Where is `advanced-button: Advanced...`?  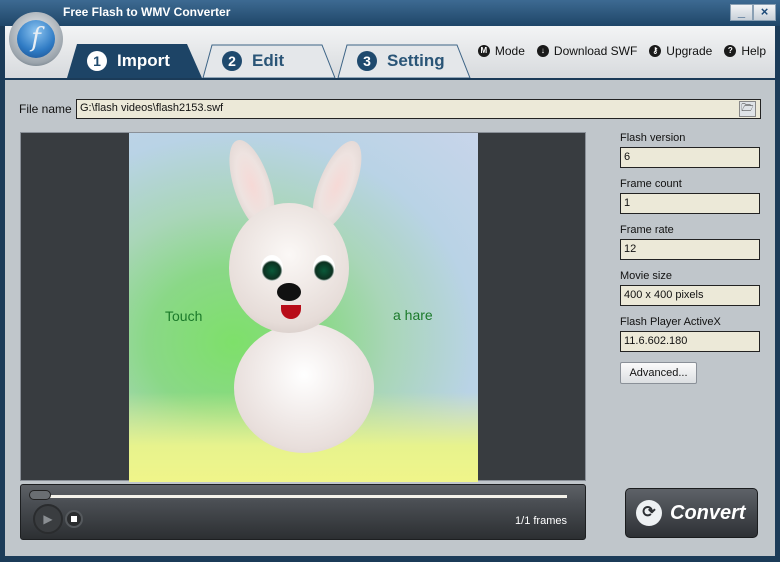 advanced-button: Advanced... is located at coordinates (658, 373).